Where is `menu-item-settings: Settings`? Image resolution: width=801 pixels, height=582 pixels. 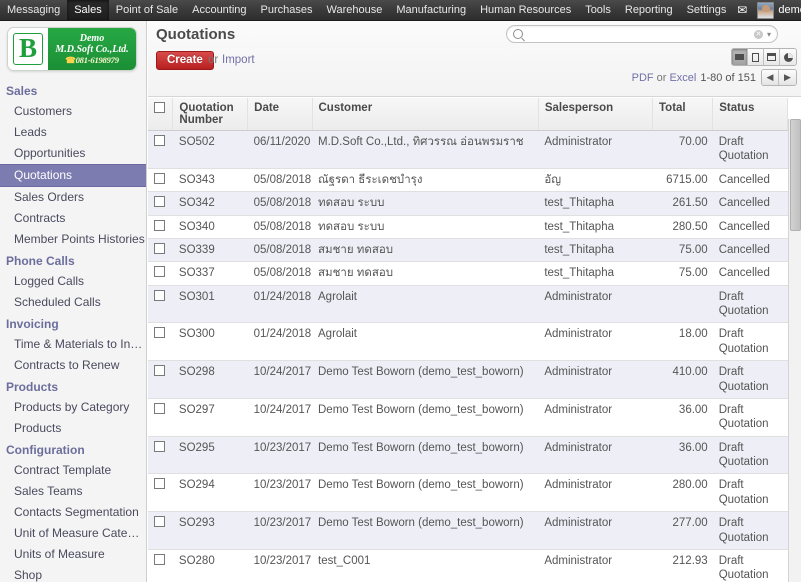
menu-item-settings: Settings is located at coordinates (707, 10).